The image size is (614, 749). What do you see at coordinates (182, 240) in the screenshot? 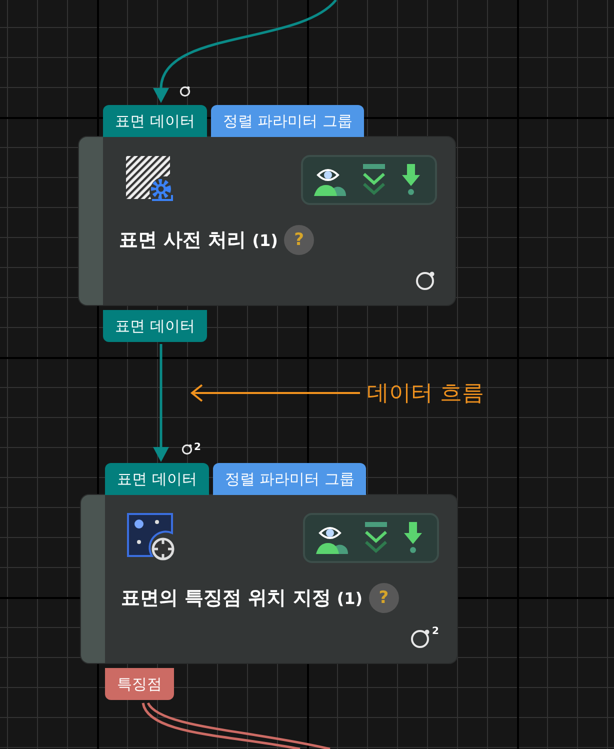
I see `node-title: 표면 사전 처리` at bounding box center [182, 240].